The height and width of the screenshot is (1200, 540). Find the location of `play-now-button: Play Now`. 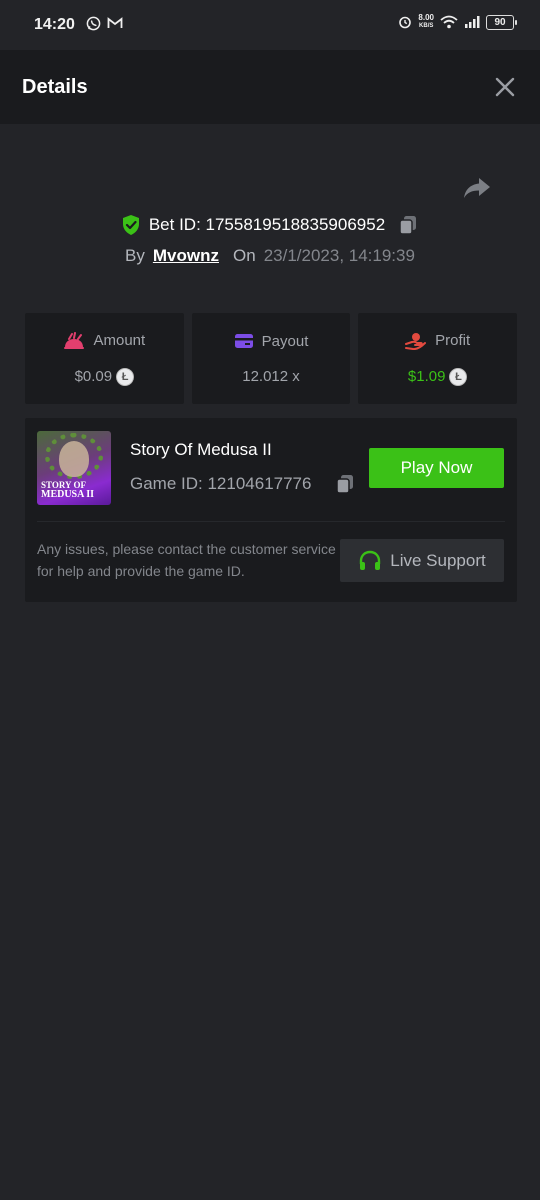

play-now-button: Play Now is located at coordinates (436, 468).